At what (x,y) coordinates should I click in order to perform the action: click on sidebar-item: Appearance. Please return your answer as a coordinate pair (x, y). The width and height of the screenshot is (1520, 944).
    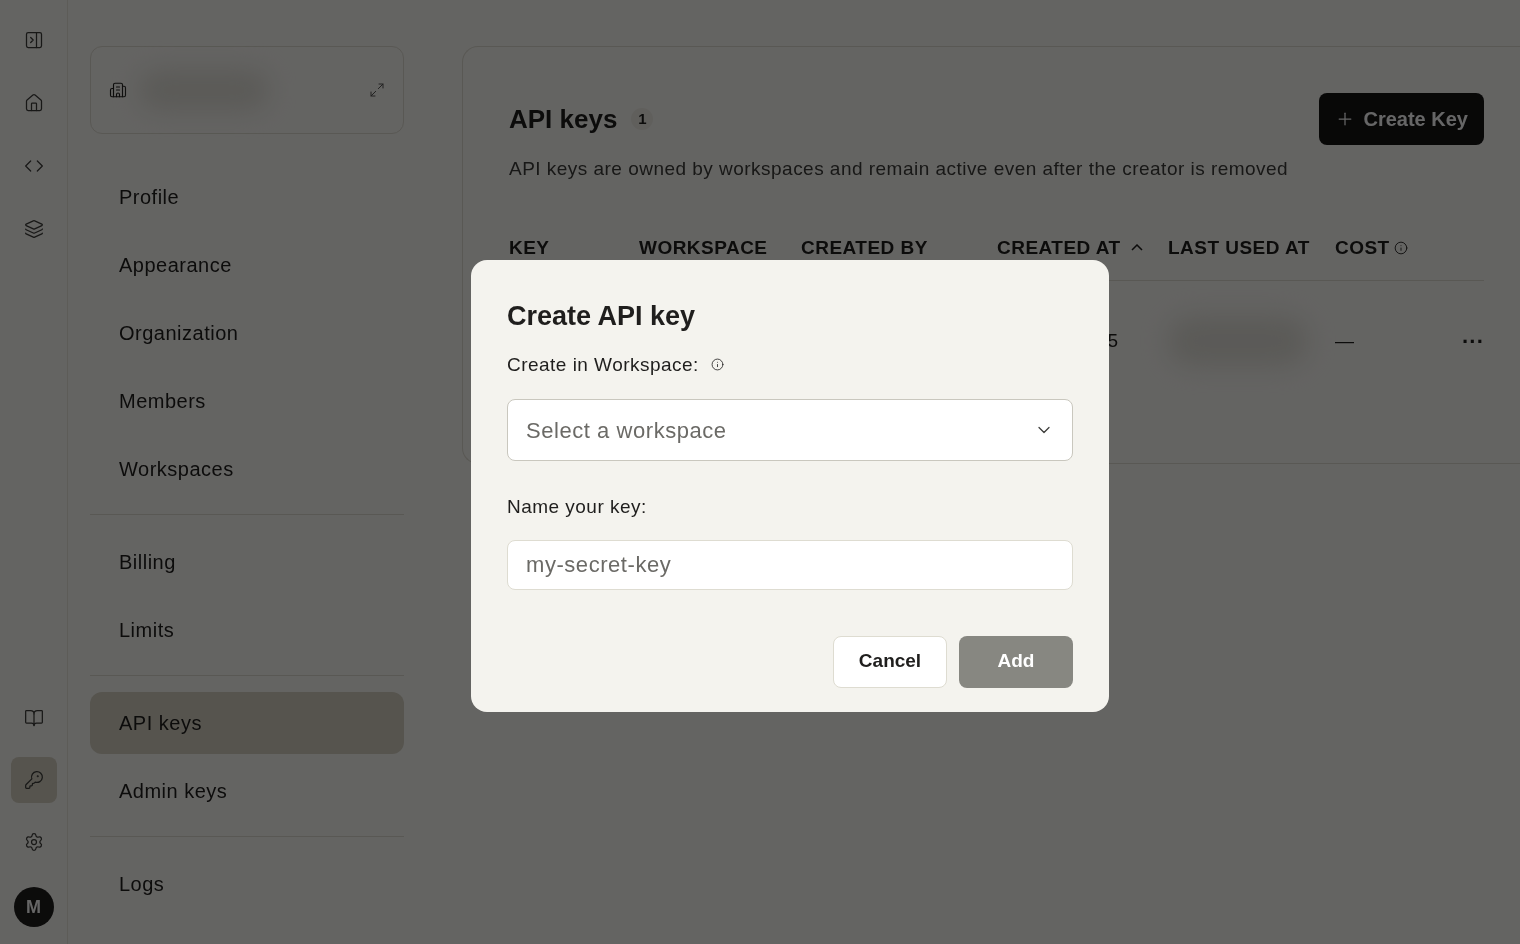
    Looking at the image, I should click on (247, 265).